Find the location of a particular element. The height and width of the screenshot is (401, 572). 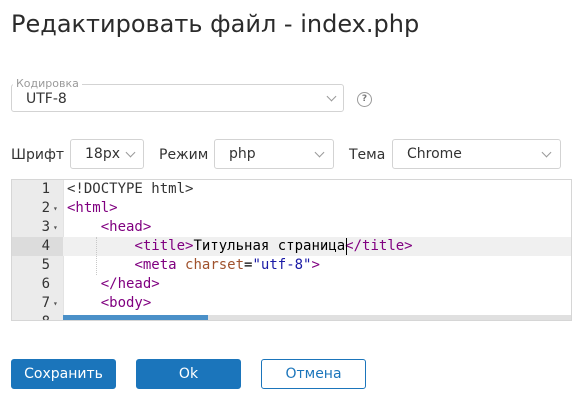

mode-value: php is located at coordinates (242, 154).